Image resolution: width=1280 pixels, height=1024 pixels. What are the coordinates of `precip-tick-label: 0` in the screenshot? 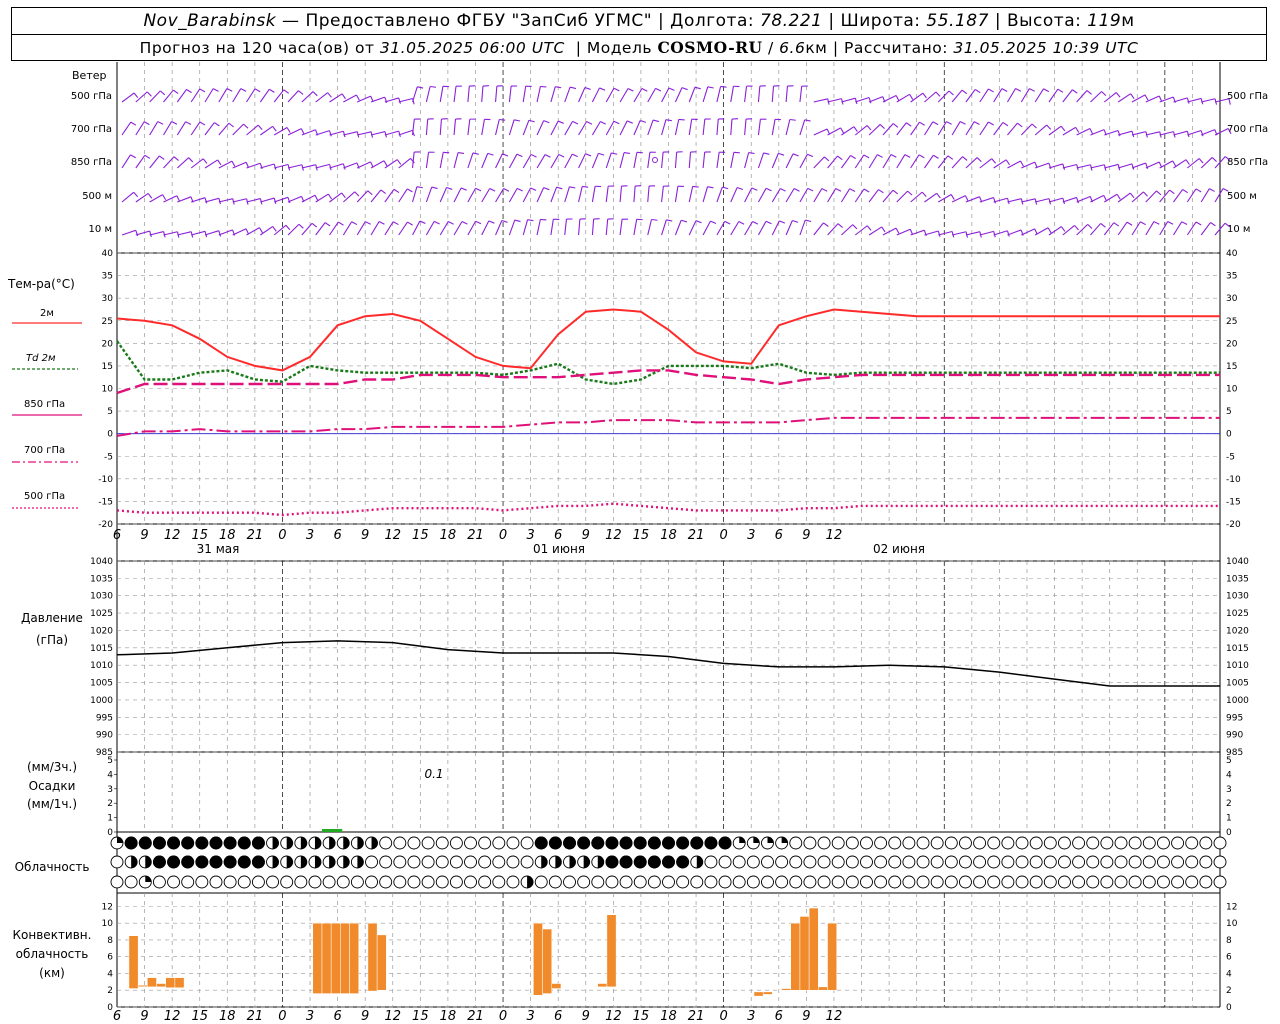 It's located at (110, 833).